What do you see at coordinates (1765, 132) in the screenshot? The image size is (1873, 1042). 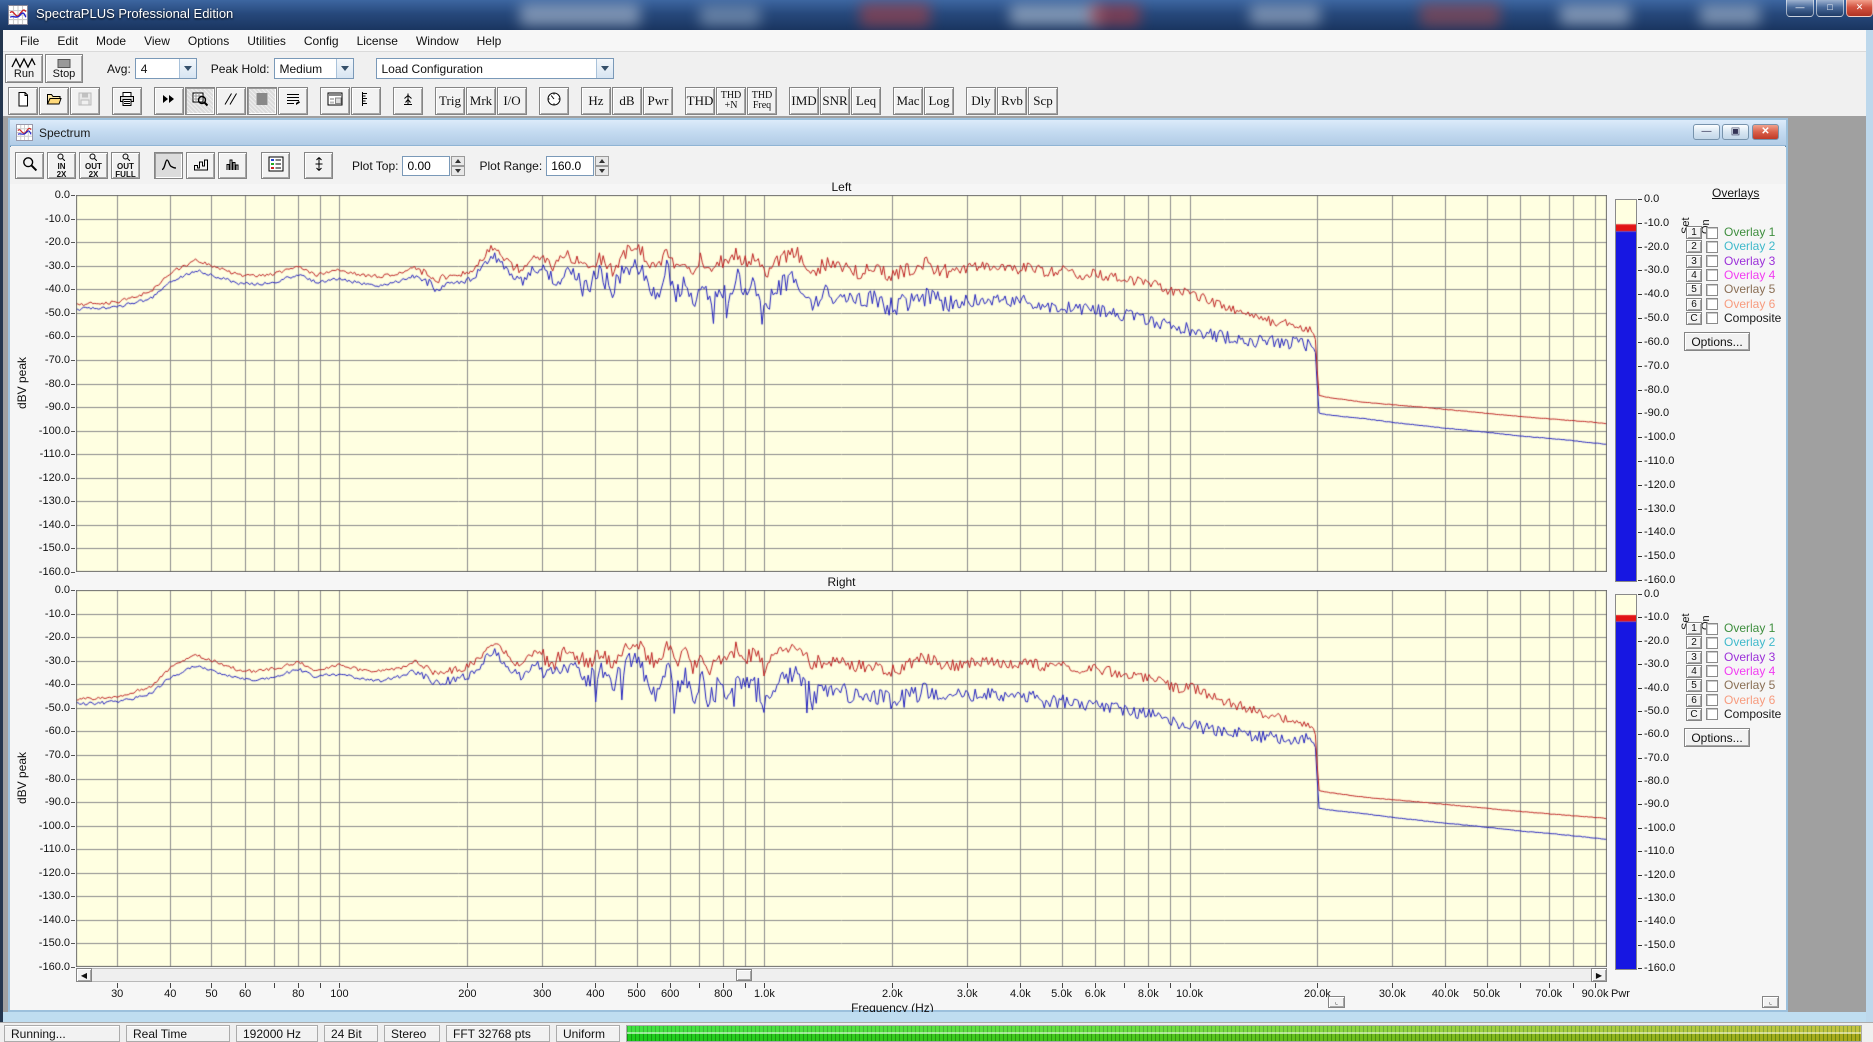 I see `spectrum-close-button: ✕` at bounding box center [1765, 132].